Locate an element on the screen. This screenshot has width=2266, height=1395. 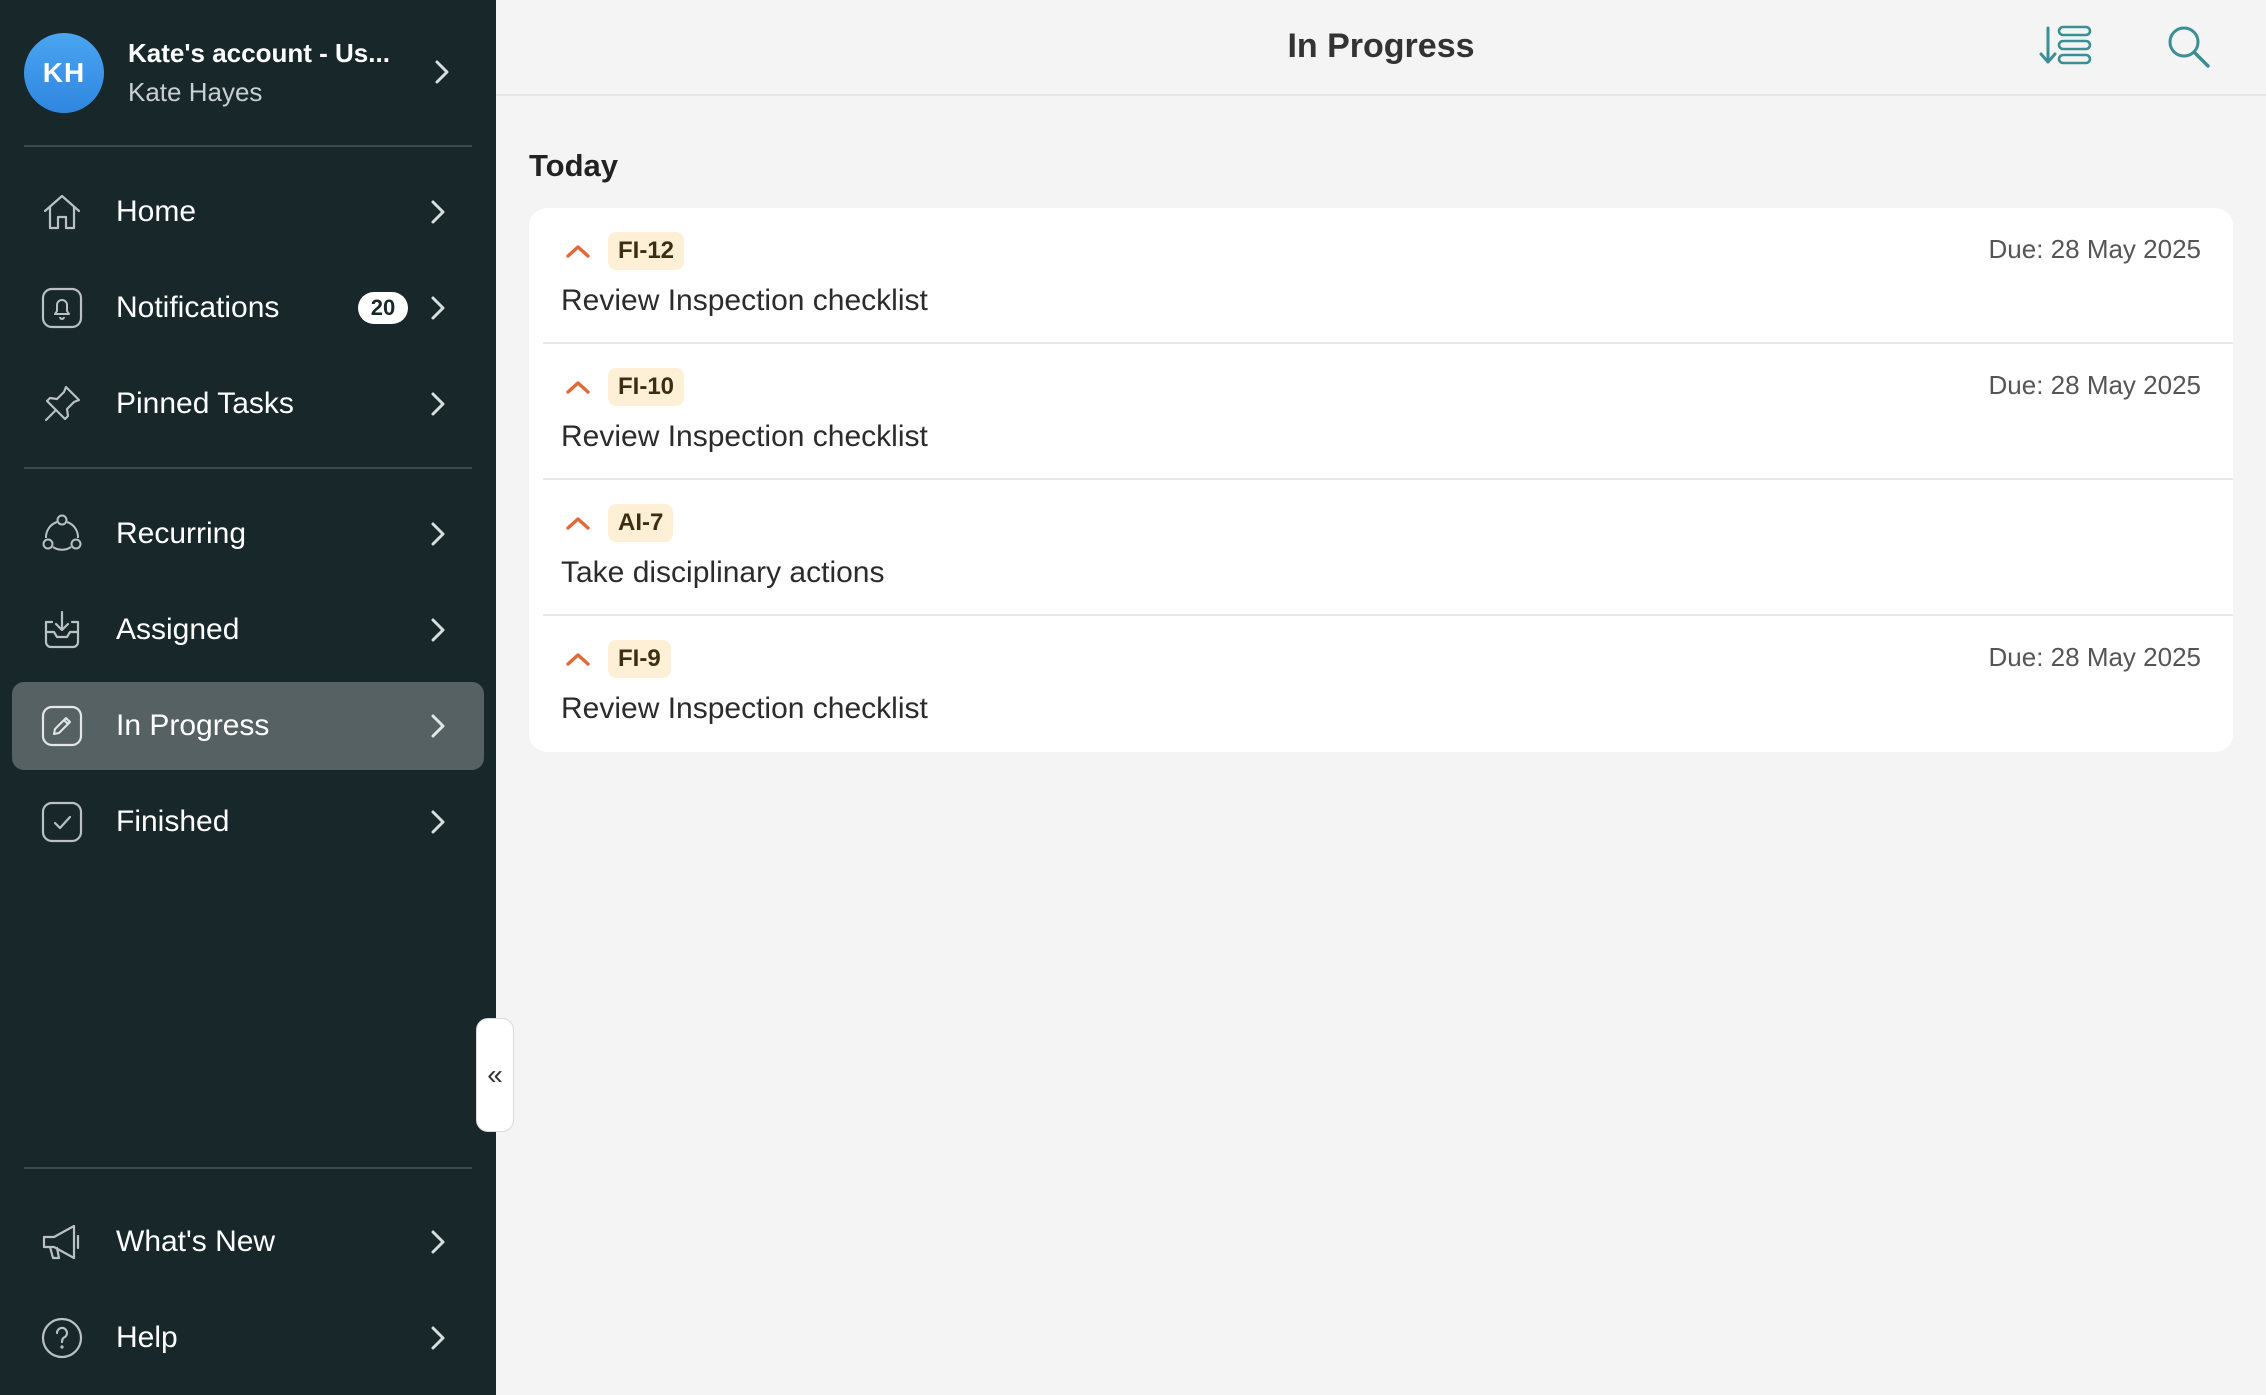
sidebar-item-label: What's New is located at coordinates (196, 1241).